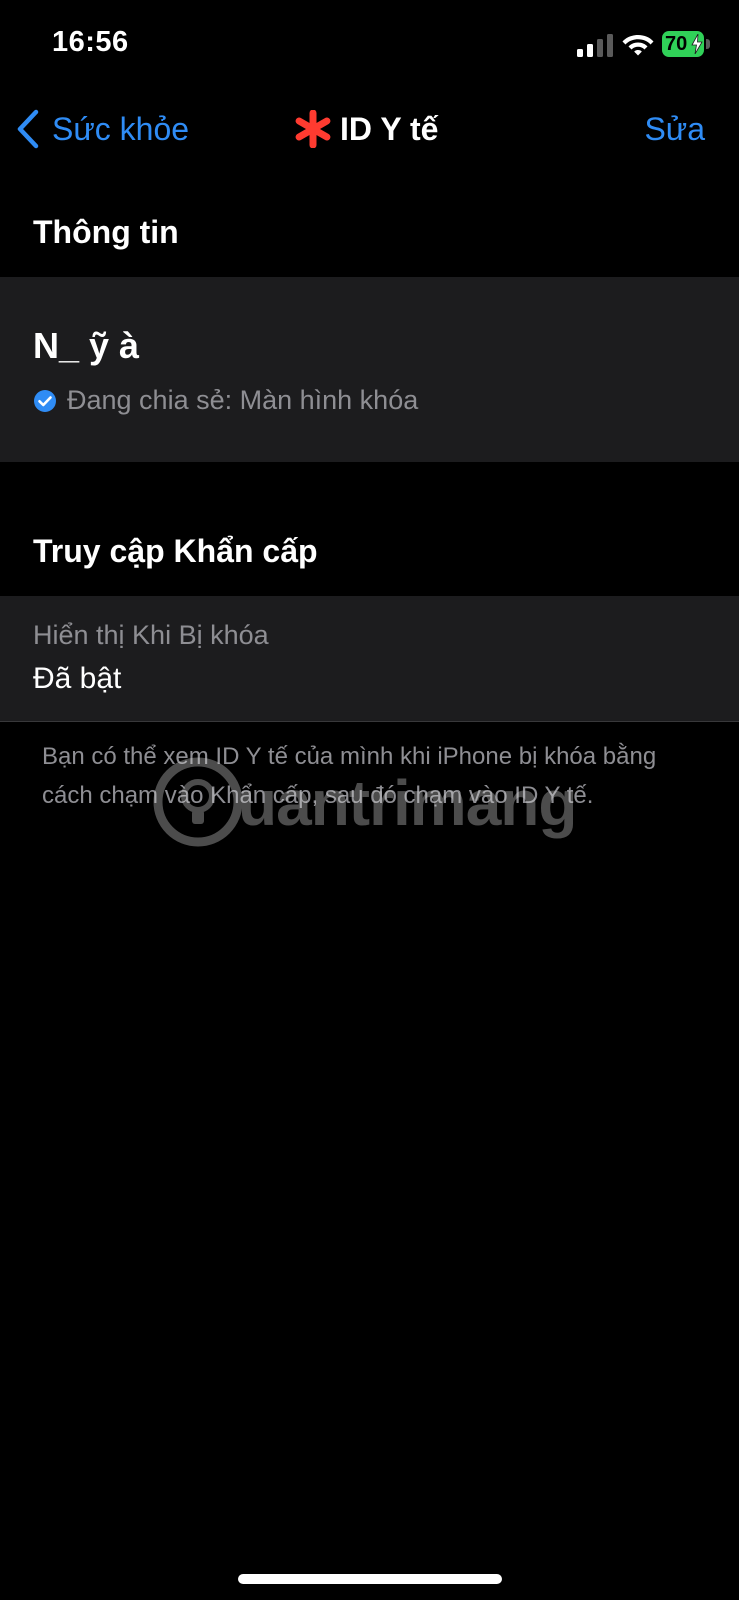 This screenshot has width=739, height=1600. Describe the element at coordinates (121, 128) in the screenshot. I see `back-button-label: Sức khỏe` at that location.